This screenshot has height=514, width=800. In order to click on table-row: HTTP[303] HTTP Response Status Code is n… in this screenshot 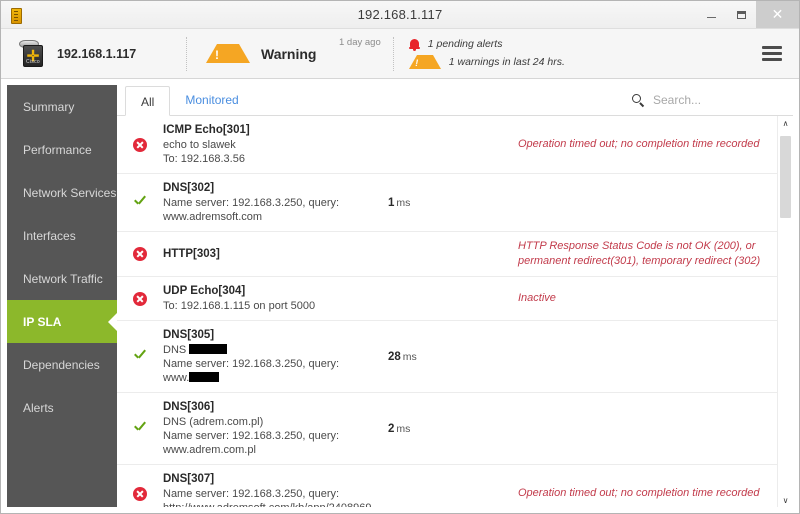, I will do `click(447, 254)`.